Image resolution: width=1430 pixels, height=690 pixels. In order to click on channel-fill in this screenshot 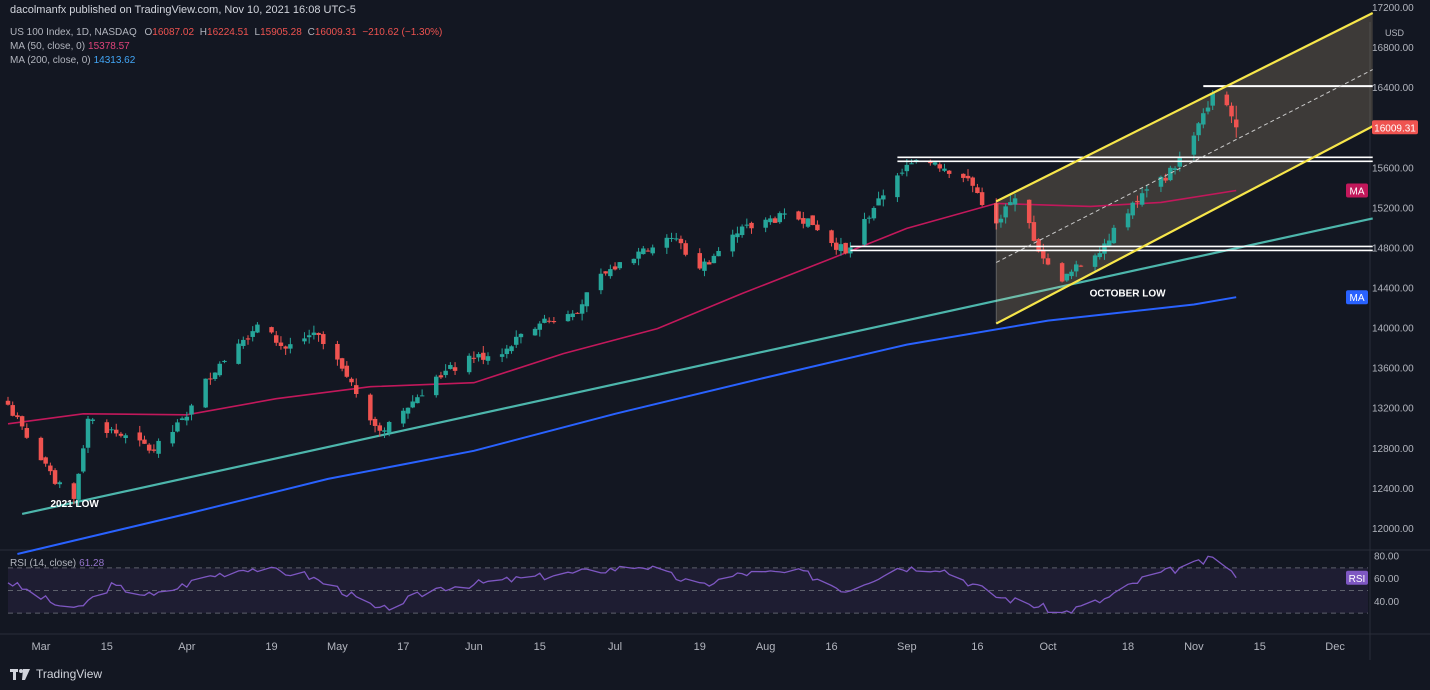, I will do `click(1184, 168)`.